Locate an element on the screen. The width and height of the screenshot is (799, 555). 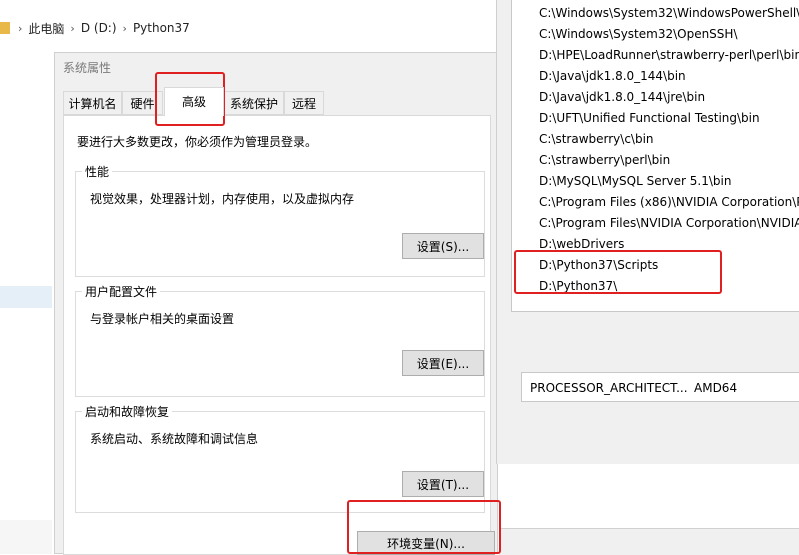
horizontal-scrollbar is located at coordinates (649, 541).